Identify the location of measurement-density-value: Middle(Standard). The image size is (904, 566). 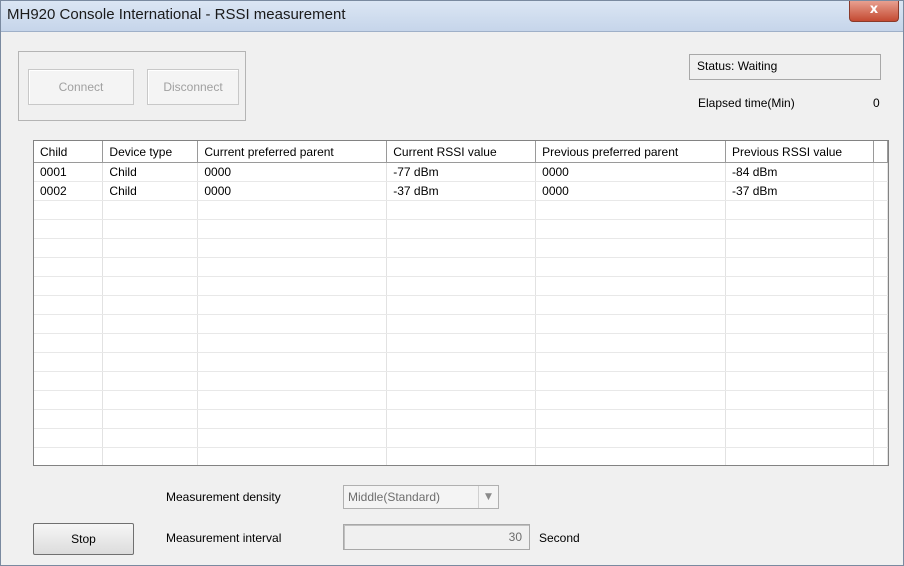
(394, 497).